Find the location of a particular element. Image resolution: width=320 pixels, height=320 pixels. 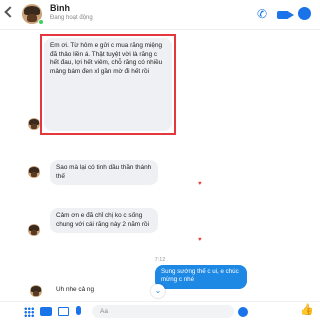

scroll-down-button: ⌄ is located at coordinates (158, 291).